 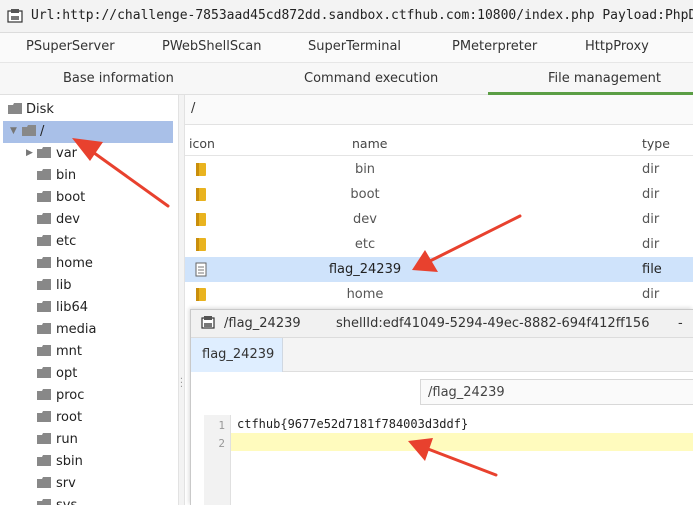 I want to click on tab-pwebshellscan: PWebShellScan, so click(x=212, y=46).